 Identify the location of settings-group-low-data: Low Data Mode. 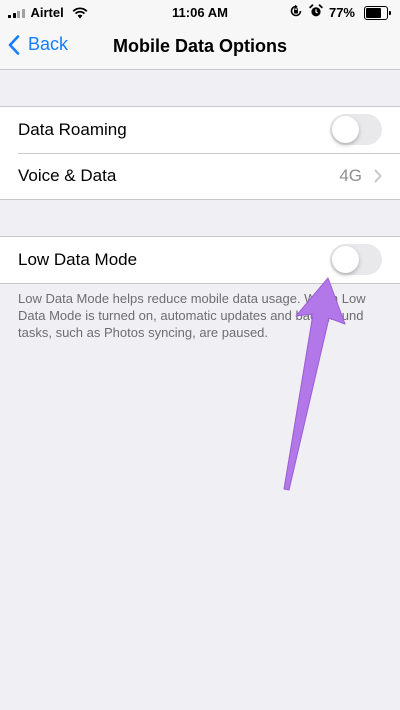
(200, 260).